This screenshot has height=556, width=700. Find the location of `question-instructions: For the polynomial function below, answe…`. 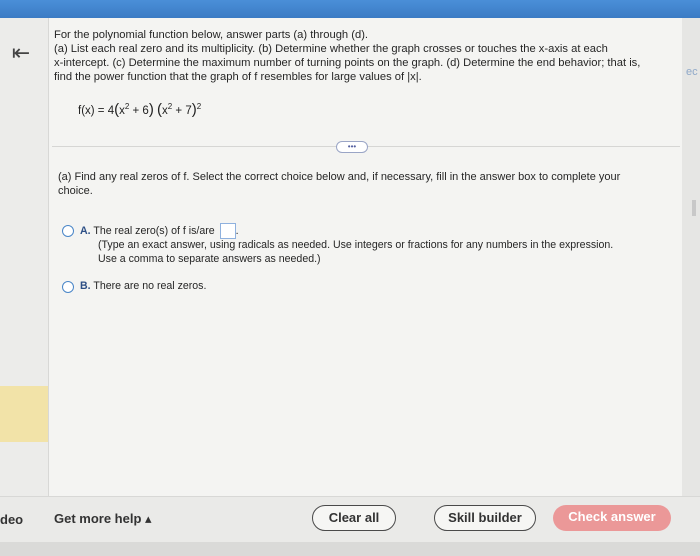

question-instructions: For the polynomial function below, answe… is located at coordinates (364, 56).